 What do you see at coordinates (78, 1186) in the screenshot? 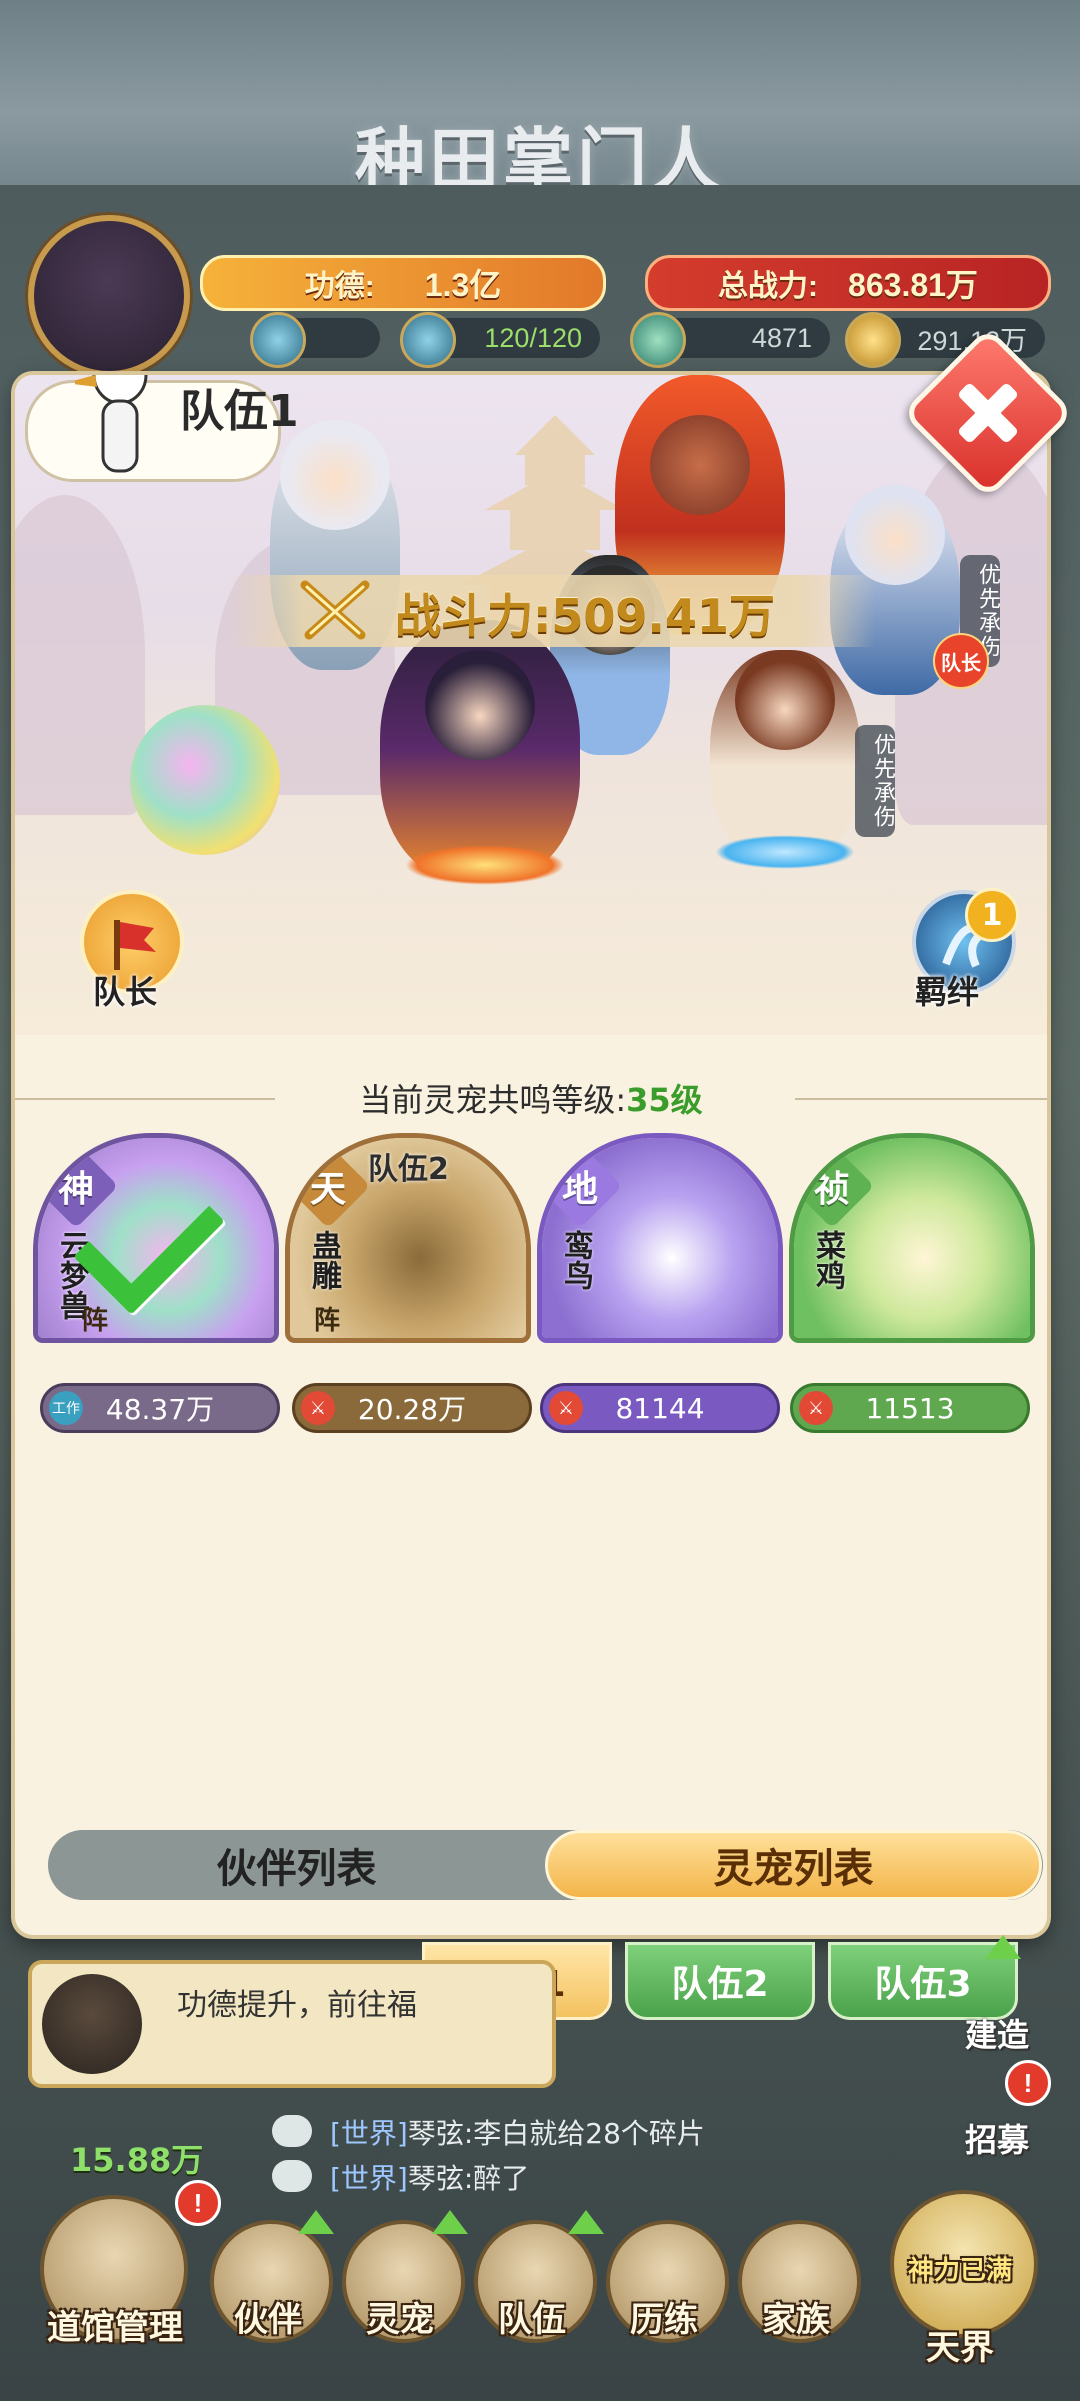
I see `rank-badge: 神` at bounding box center [78, 1186].